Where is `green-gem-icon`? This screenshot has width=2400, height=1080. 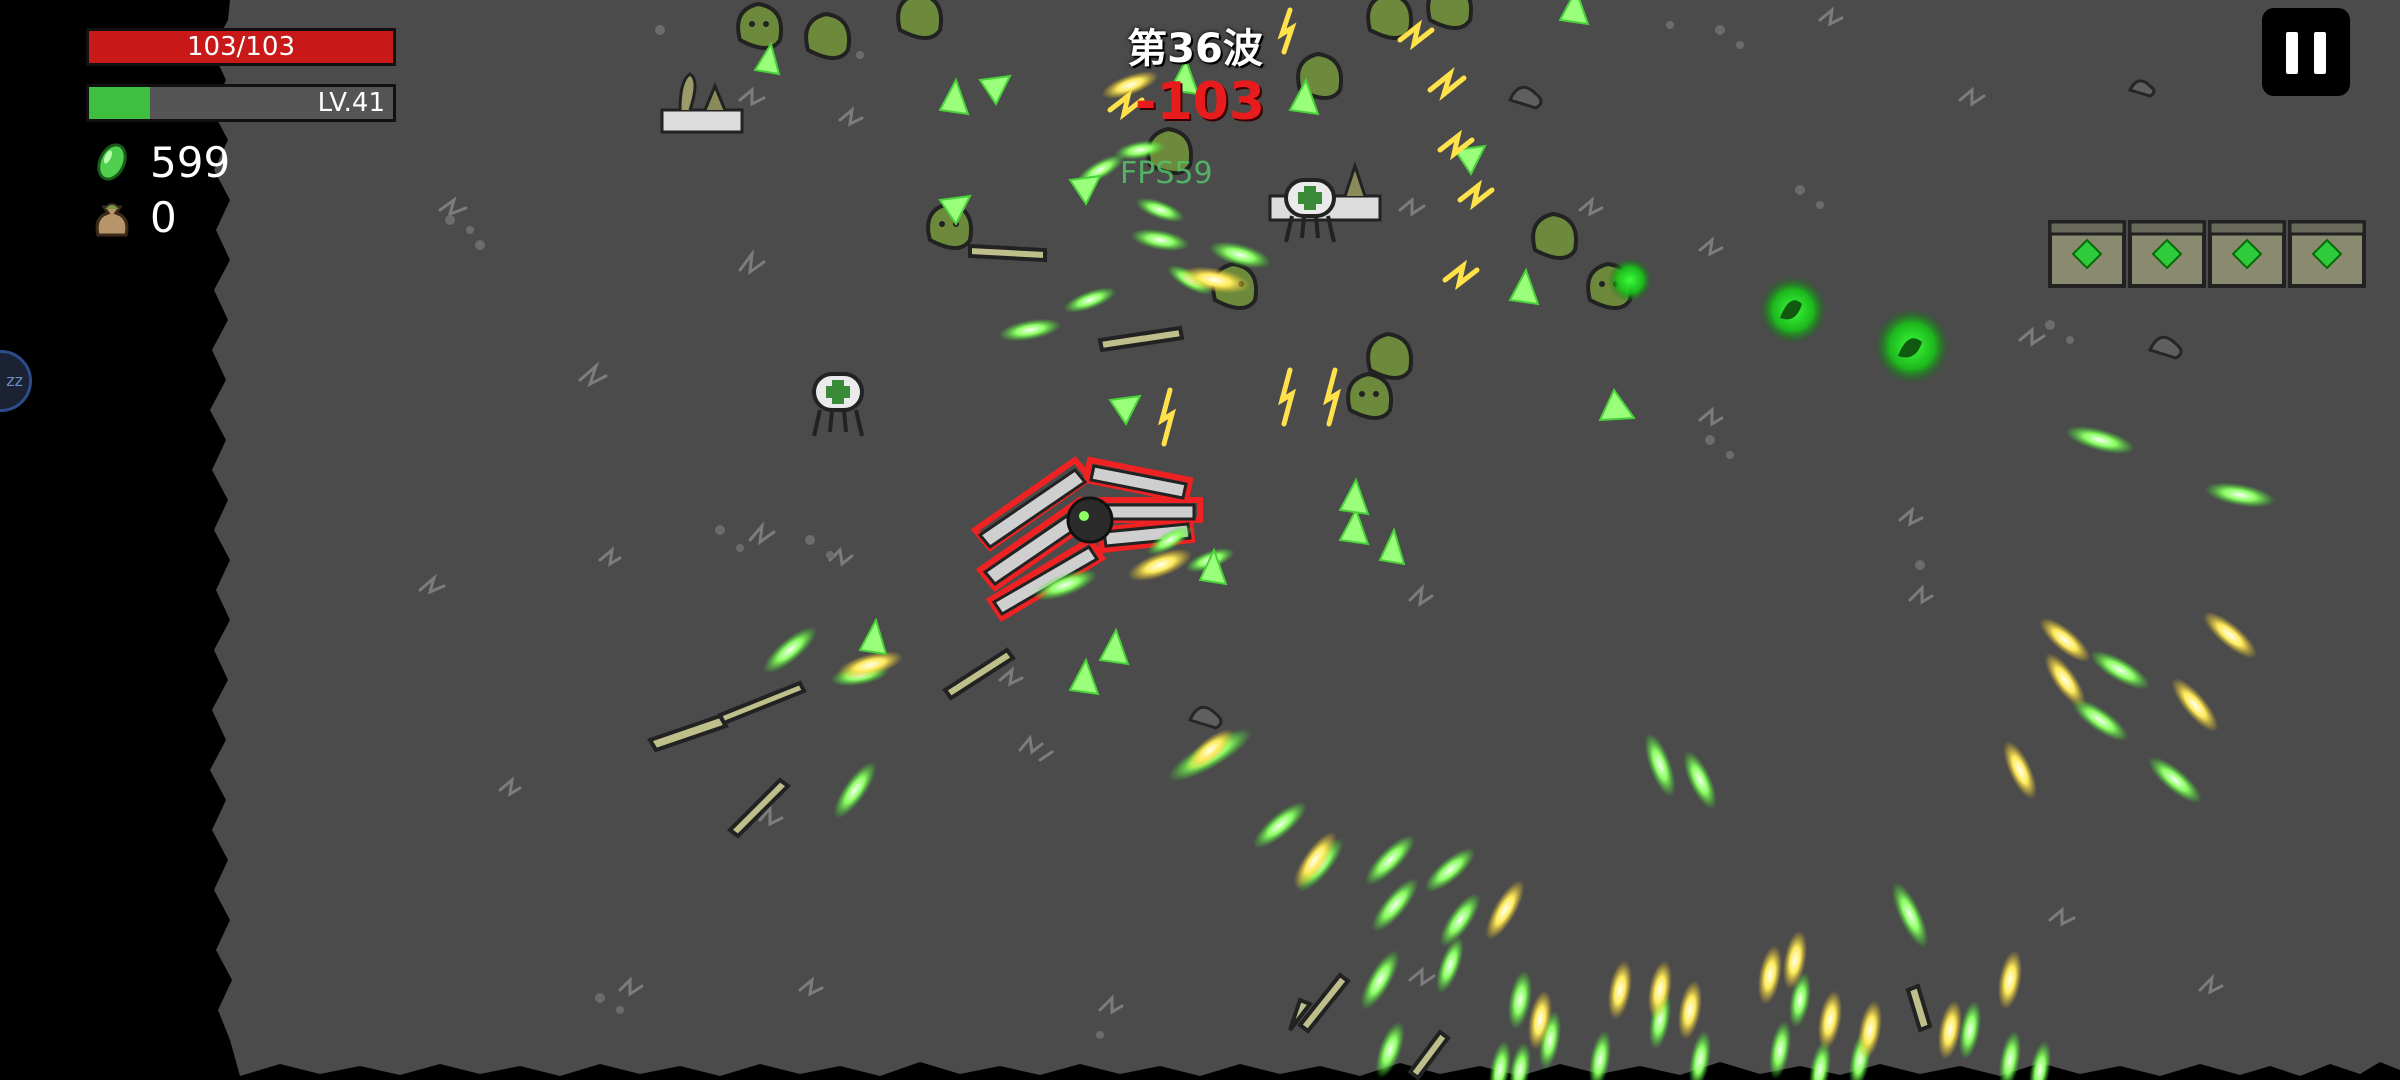
green-gem-icon is located at coordinates (112, 162).